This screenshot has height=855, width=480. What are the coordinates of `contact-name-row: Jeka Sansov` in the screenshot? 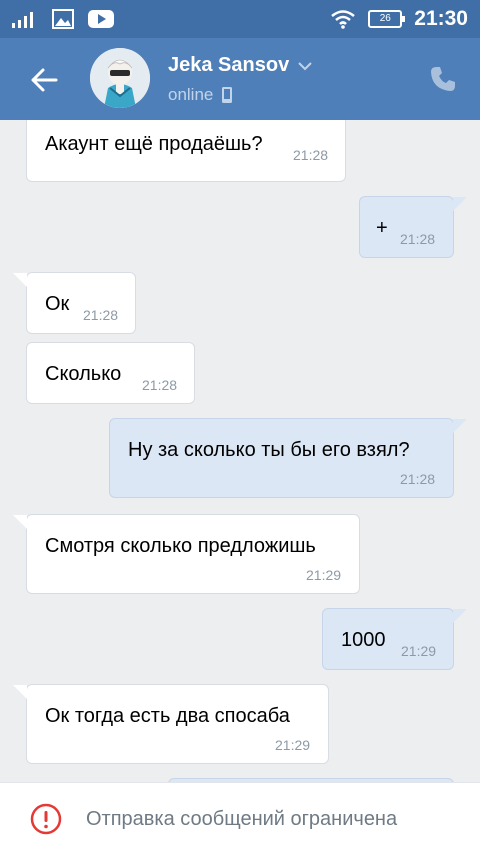 It's located at (240, 65).